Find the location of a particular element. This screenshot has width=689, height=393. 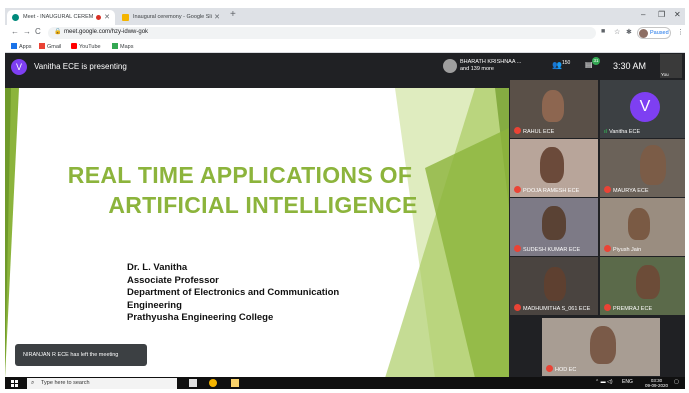

bookmarks-bar: Apps Gmail YouTube Maps is located at coordinates (345, 47).